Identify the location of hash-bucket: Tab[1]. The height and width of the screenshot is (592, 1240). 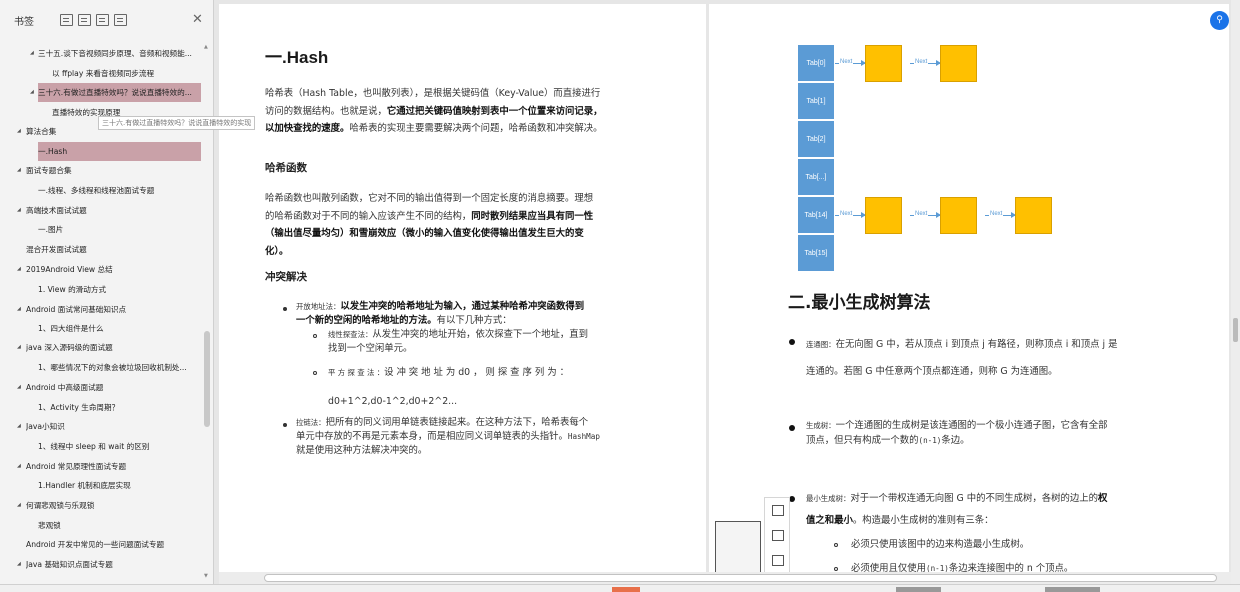
(816, 101).